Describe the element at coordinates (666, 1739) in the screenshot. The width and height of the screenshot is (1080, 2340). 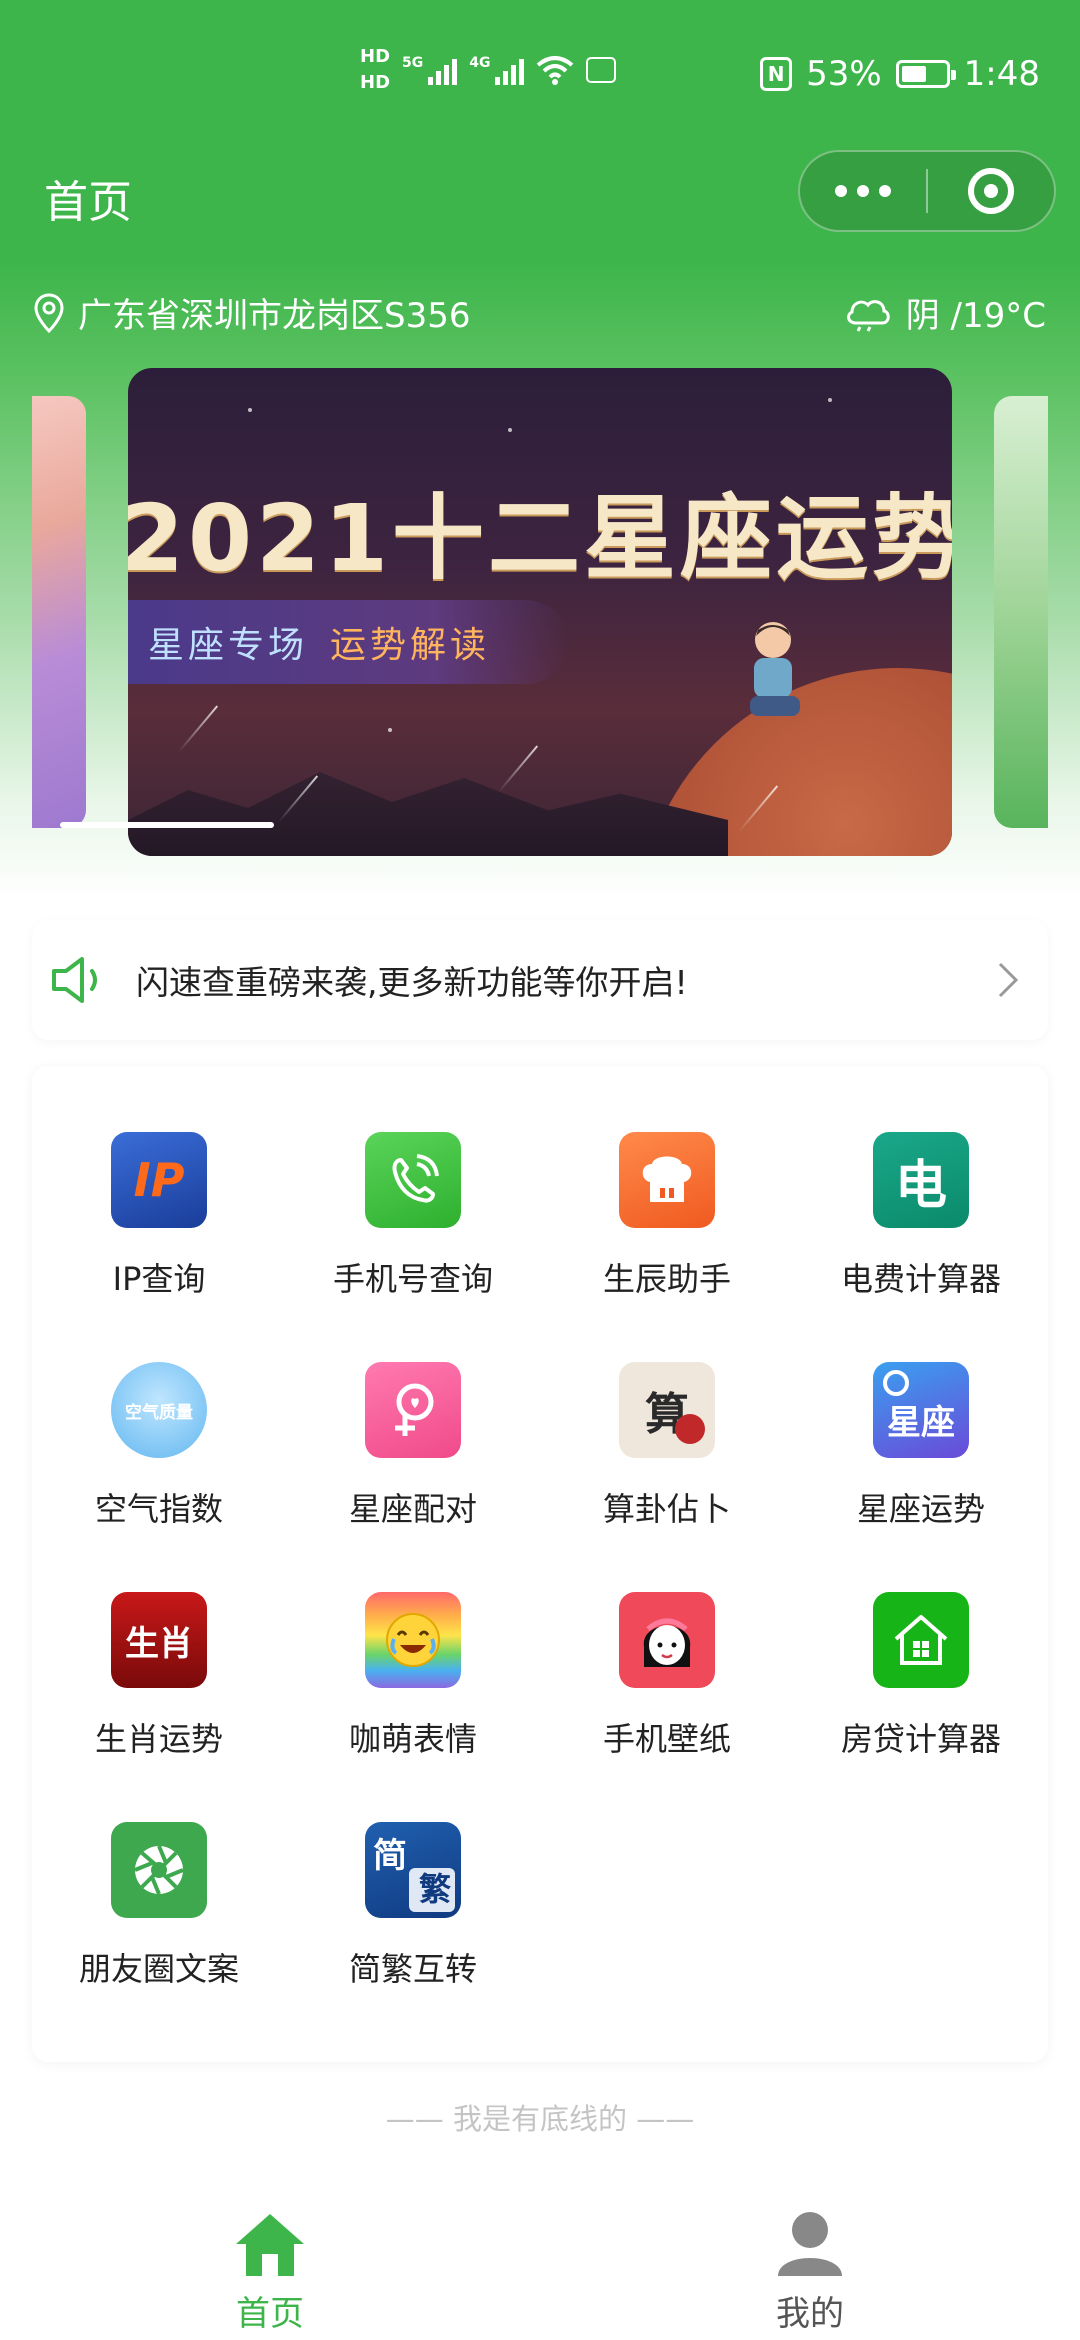
I see `app-label: 手机壁纸` at that location.